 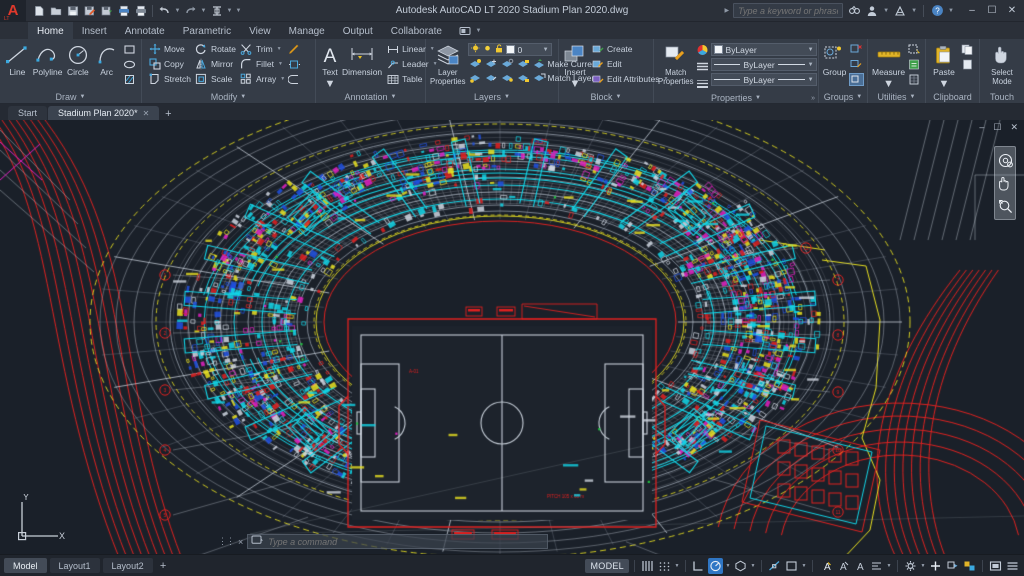 I want to click on insert-dropdown-caret: ▼, so click(x=575, y=84).